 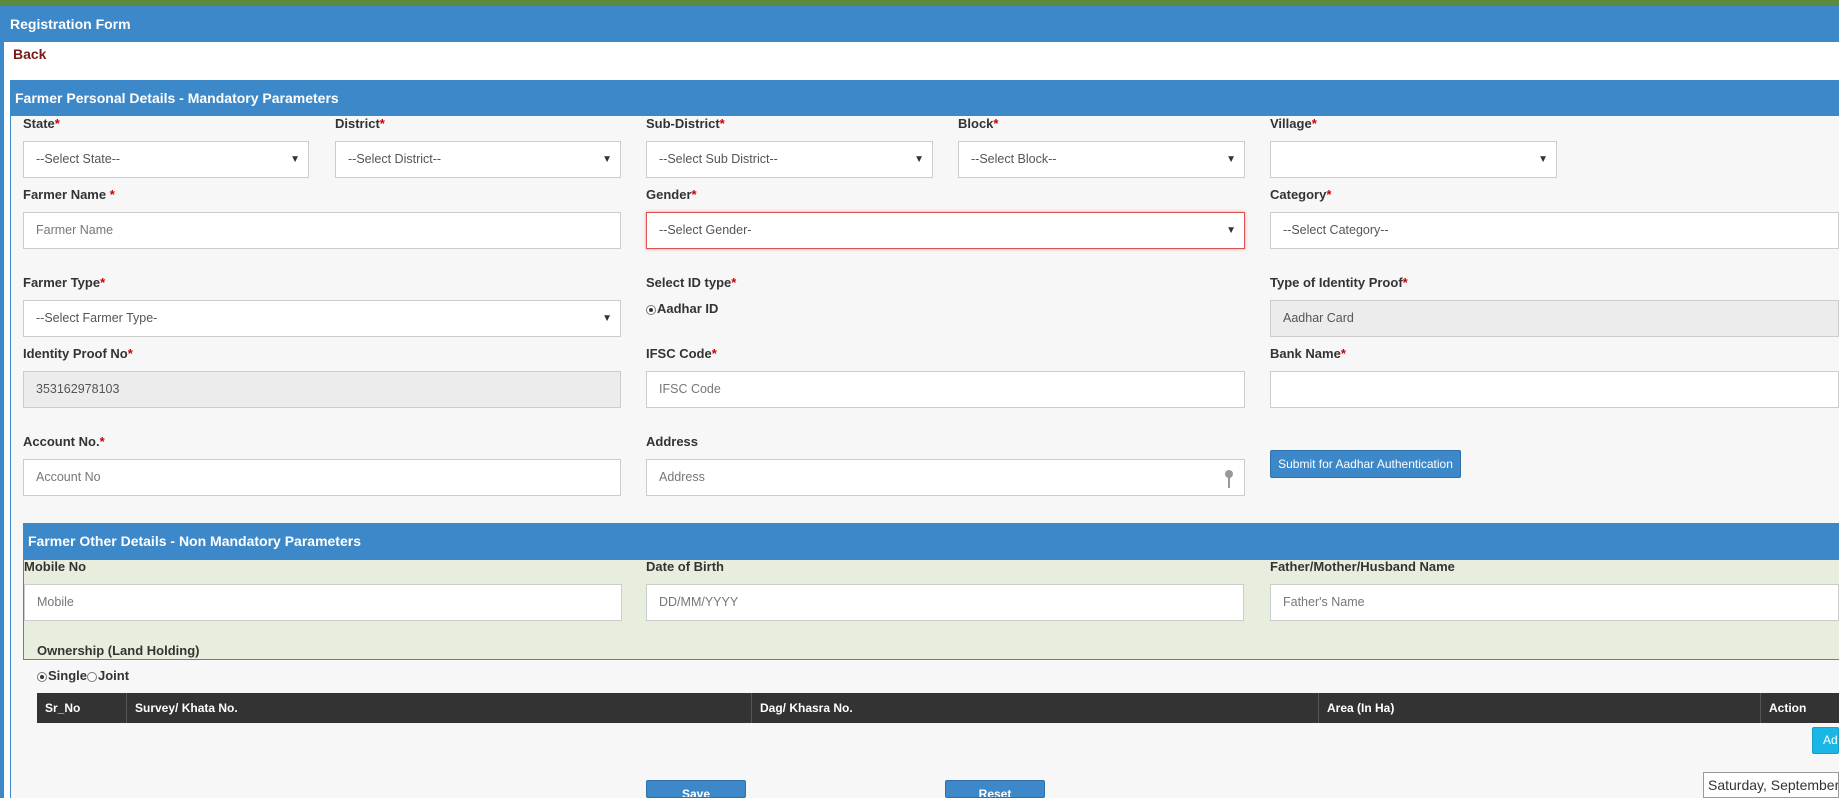 I want to click on aadhar-id-radio: Aadhar ID, so click(x=682, y=308).